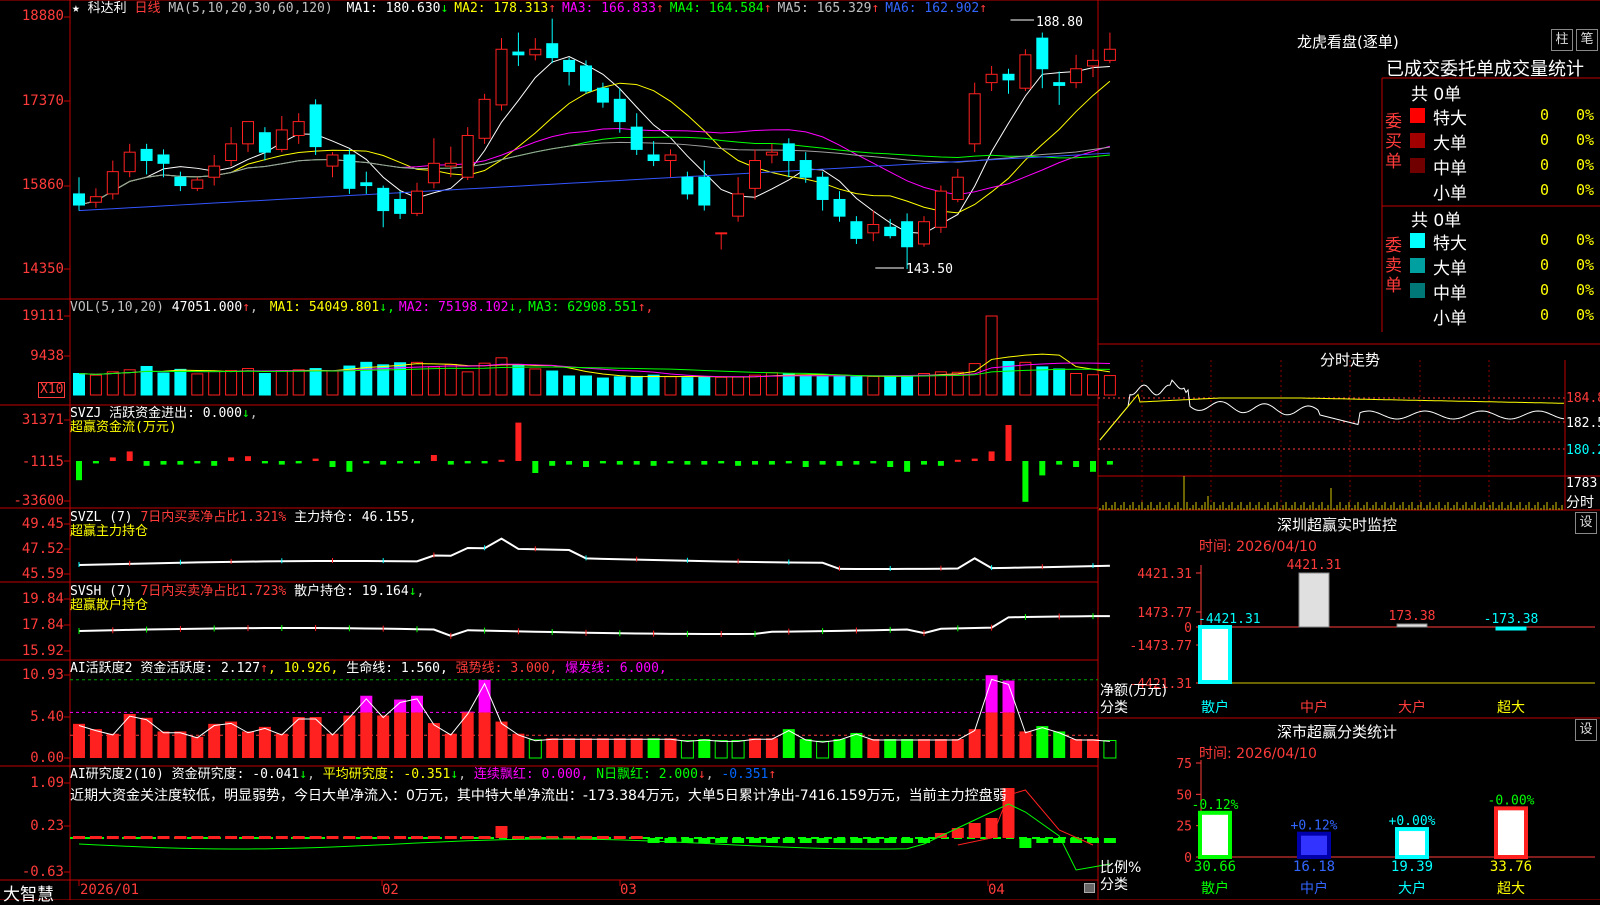  I want to click on ma-value-5: MA5: 165.329, so click(824, 8).